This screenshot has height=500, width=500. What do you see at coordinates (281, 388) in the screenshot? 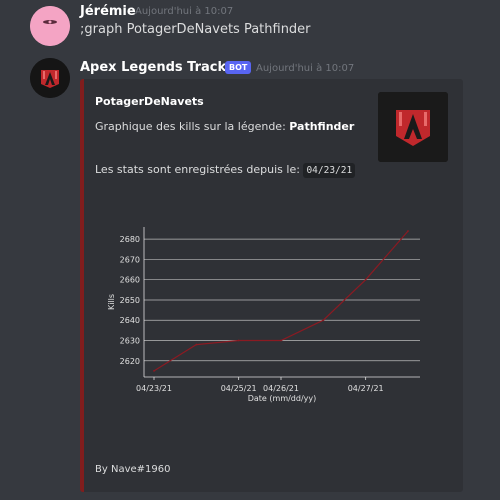
I see `x-tick-label: 04/26/21` at bounding box center [281, 388].